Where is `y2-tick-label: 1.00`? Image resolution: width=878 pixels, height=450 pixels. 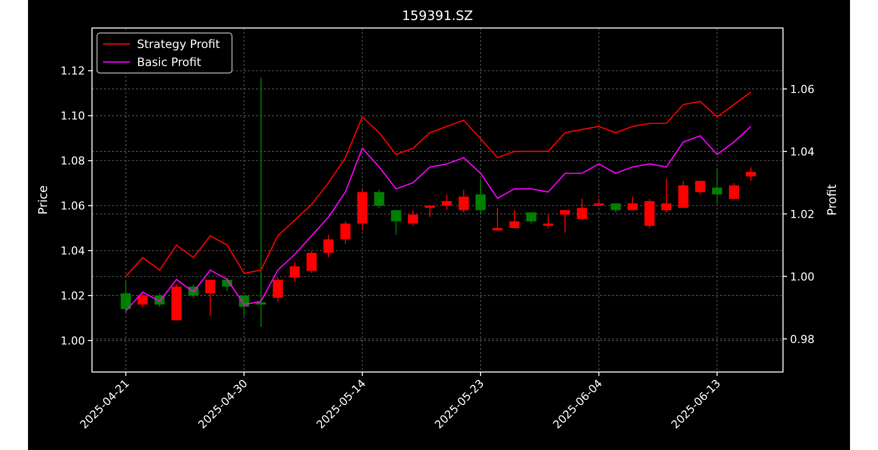
y2-tick-label: 1.00 is located at coordinates (802, 277).